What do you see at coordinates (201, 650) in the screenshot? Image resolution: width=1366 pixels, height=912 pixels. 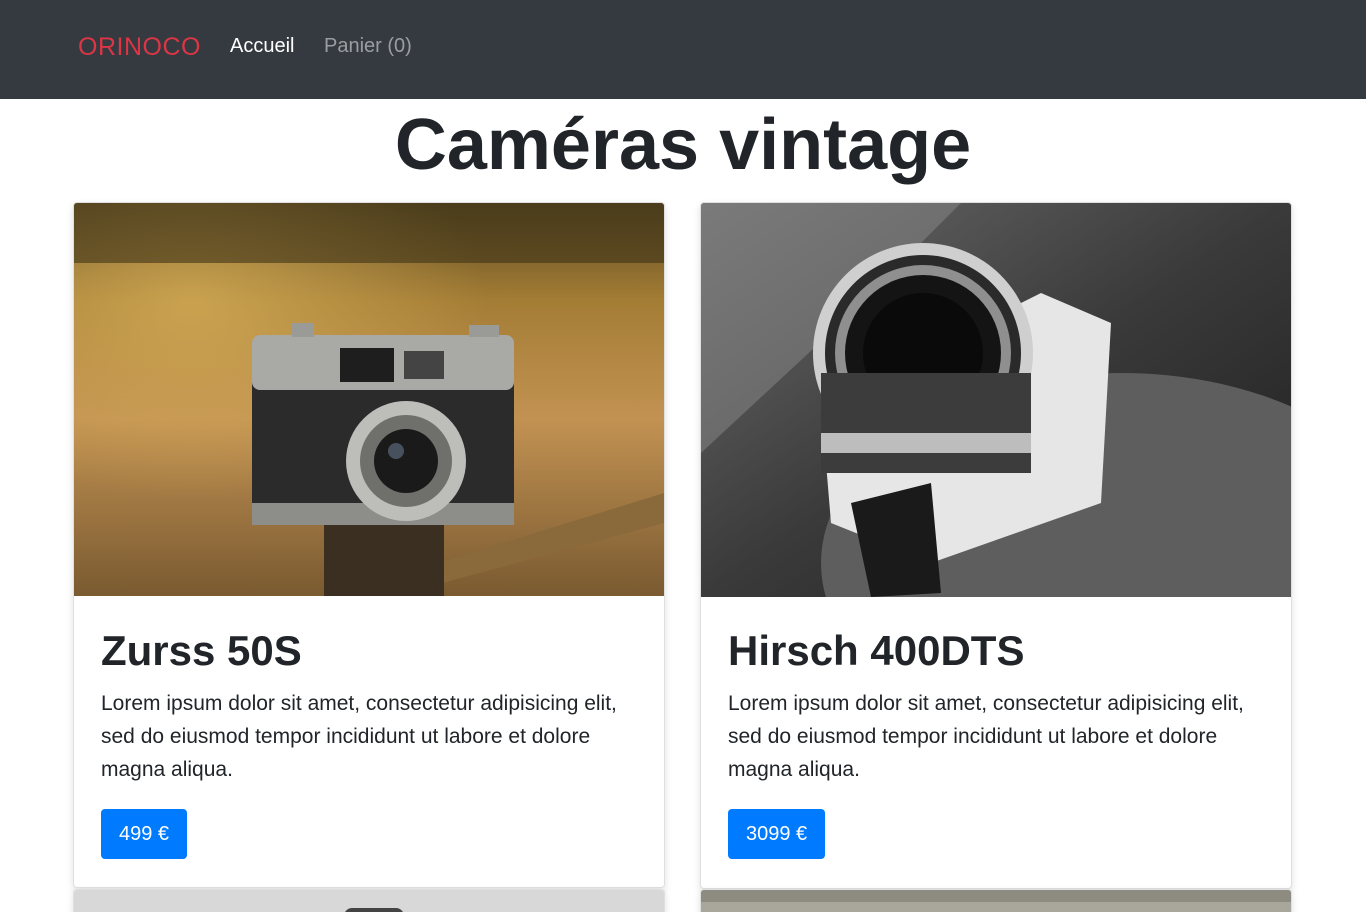 I see `product-name: Zurss 50S` at bounding box center [201, 650].